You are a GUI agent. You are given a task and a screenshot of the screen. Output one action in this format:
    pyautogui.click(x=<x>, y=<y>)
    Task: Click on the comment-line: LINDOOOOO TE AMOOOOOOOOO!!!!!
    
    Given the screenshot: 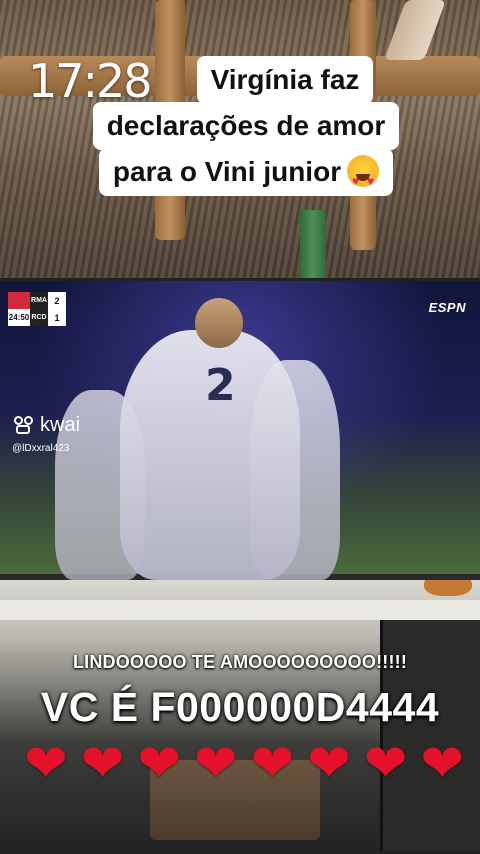 What is the action you would take?
    pyautogui.click(x=240, y=662)
    